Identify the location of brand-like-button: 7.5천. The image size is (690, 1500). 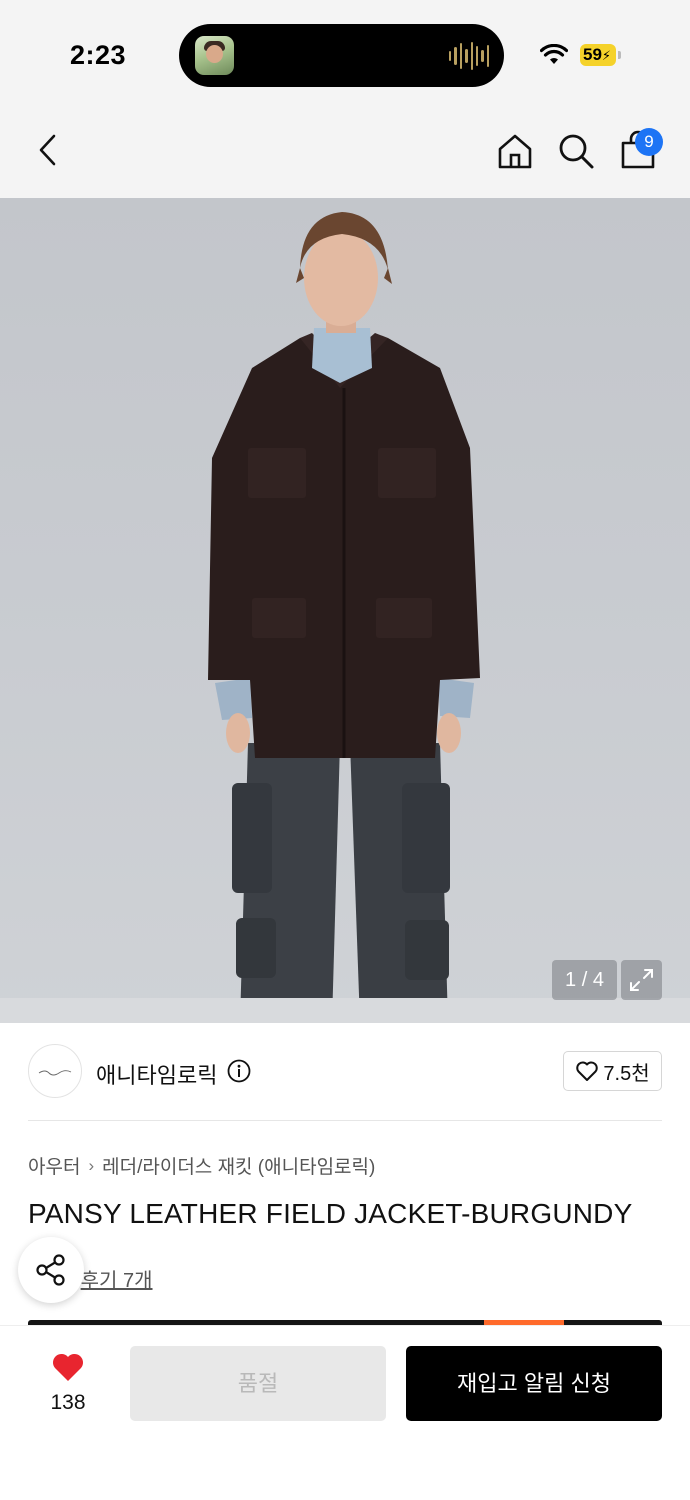
(612, 1071).